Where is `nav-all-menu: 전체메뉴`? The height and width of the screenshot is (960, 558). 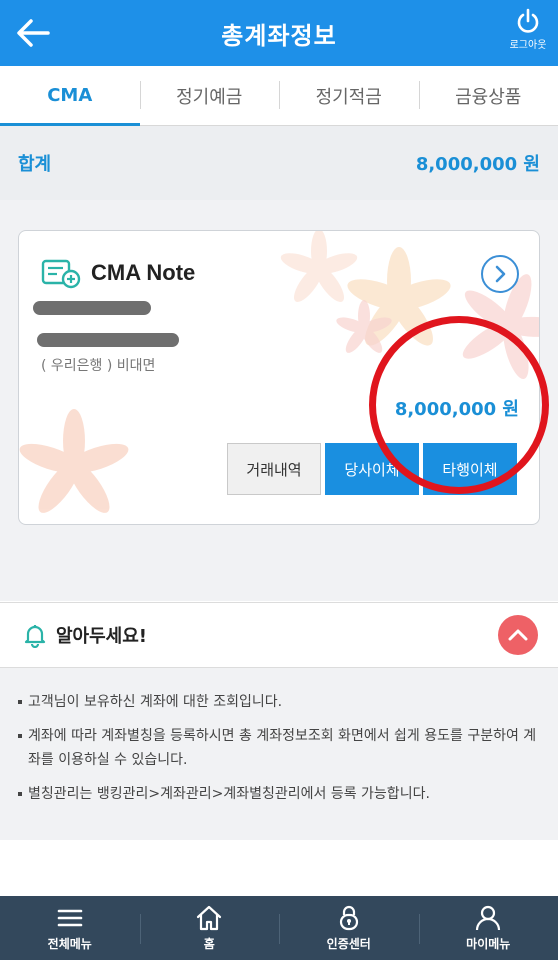
nav-all-menu: 전체메뉴 is located at coordinates (70, 928).